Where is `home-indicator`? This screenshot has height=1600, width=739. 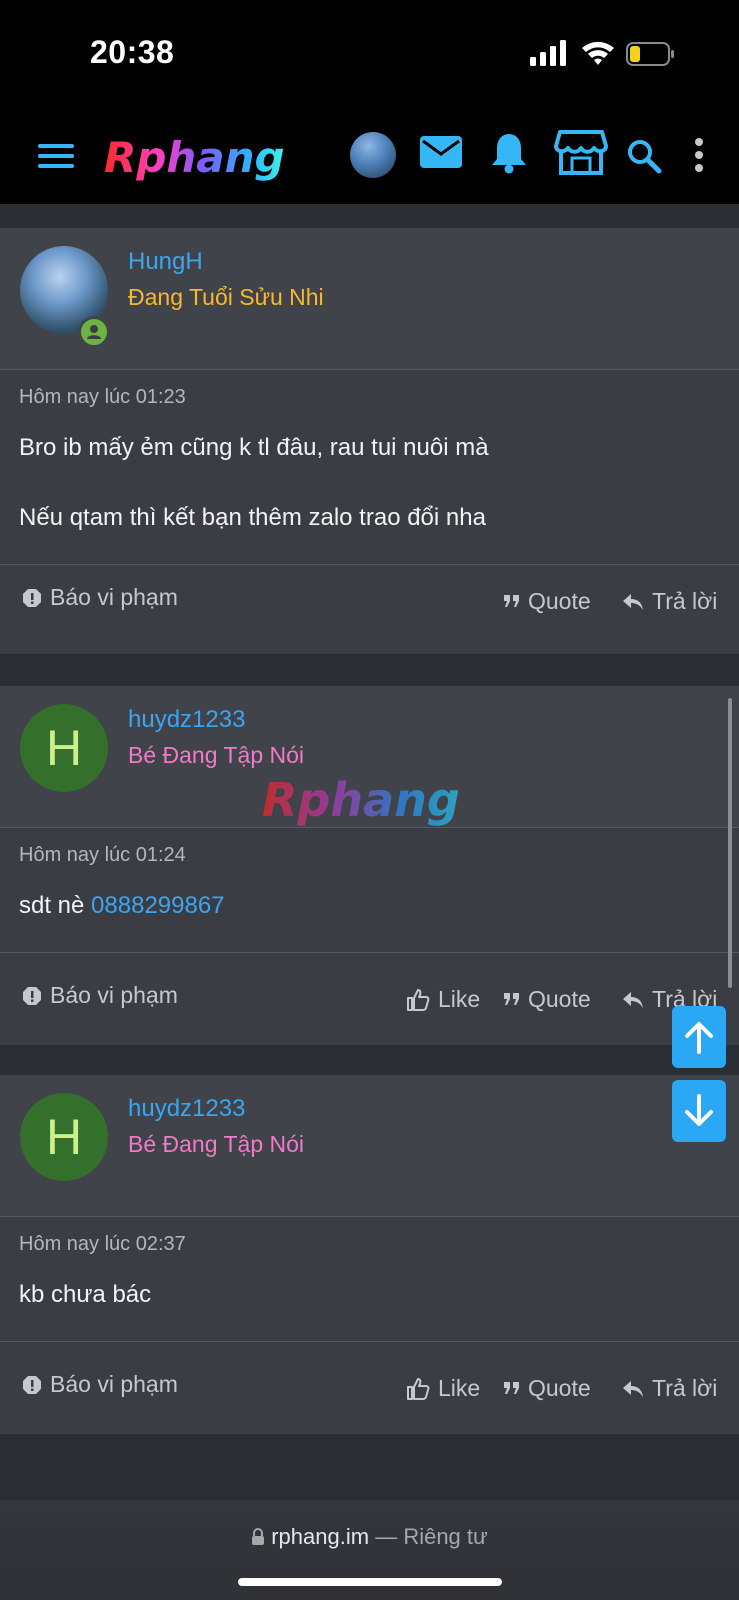
home-indicator is located at coordinates (370, 1582).